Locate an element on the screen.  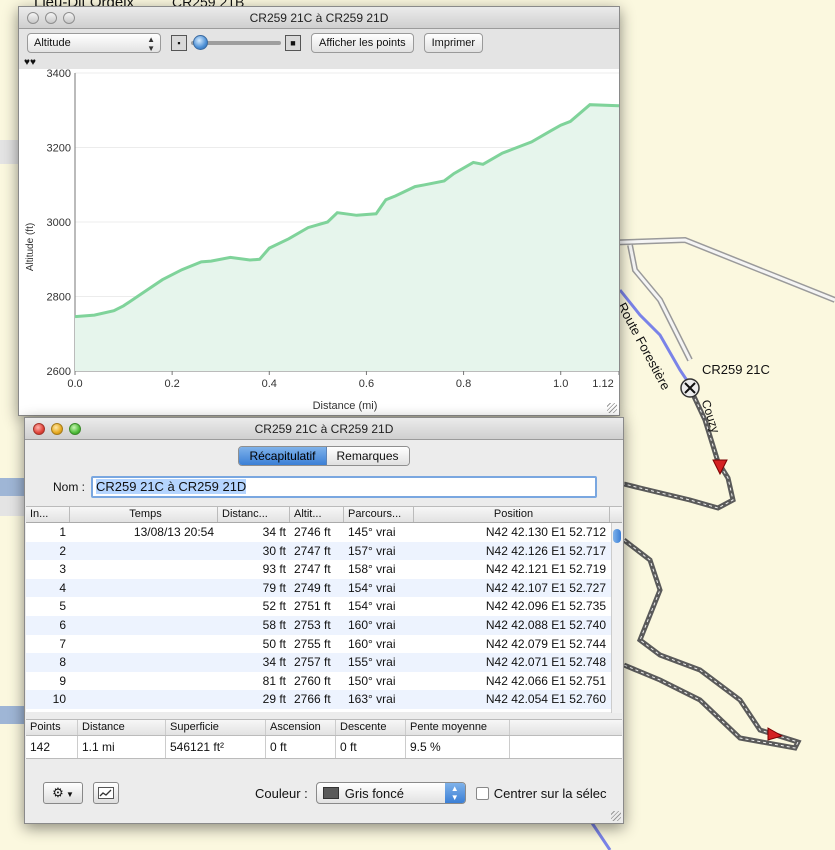
summary-value-area: 546121 ft² is located at coordinates (216, 747).